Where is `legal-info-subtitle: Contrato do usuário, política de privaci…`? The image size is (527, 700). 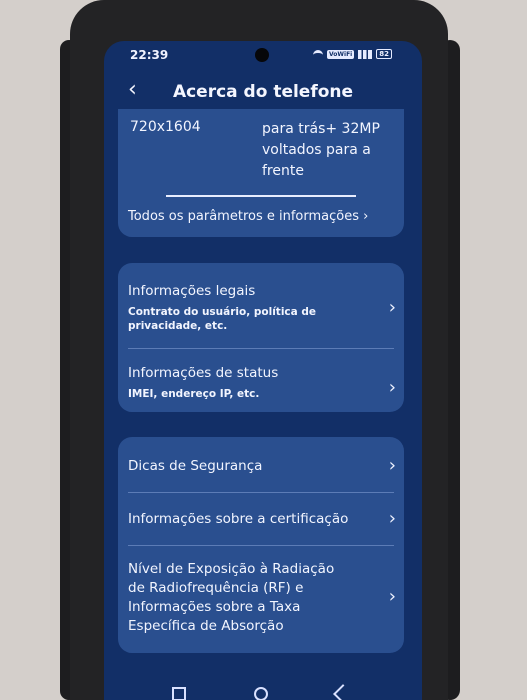 legal-info-subtitle: Contrato do usuário, política de privaci… is located at coordinates (222, 319).